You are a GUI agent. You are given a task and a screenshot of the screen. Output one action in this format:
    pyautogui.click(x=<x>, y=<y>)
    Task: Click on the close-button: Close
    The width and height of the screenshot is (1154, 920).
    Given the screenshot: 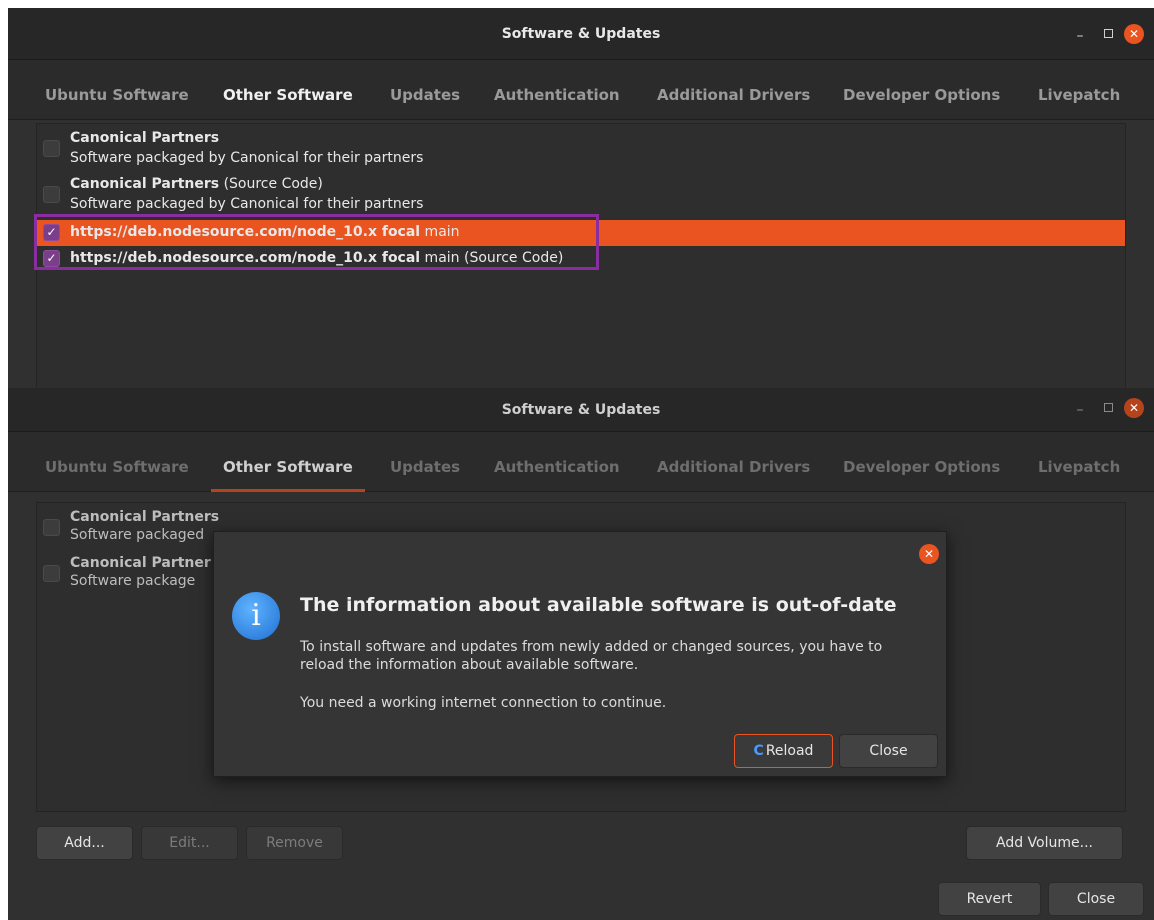 What is the action you would take?
    pyautogui.click(x=1096, y=899)
    